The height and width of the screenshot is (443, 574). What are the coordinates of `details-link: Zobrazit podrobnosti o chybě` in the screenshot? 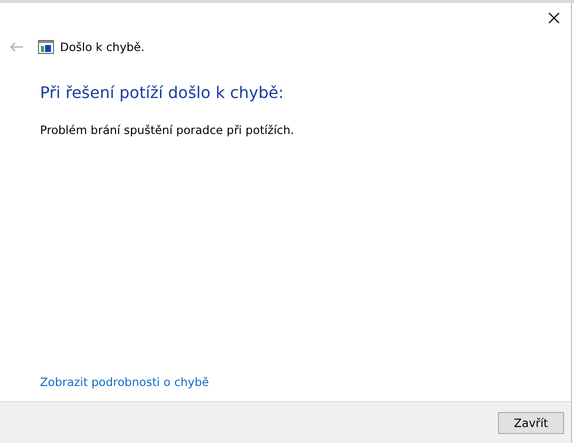 It's located at (124, 382).